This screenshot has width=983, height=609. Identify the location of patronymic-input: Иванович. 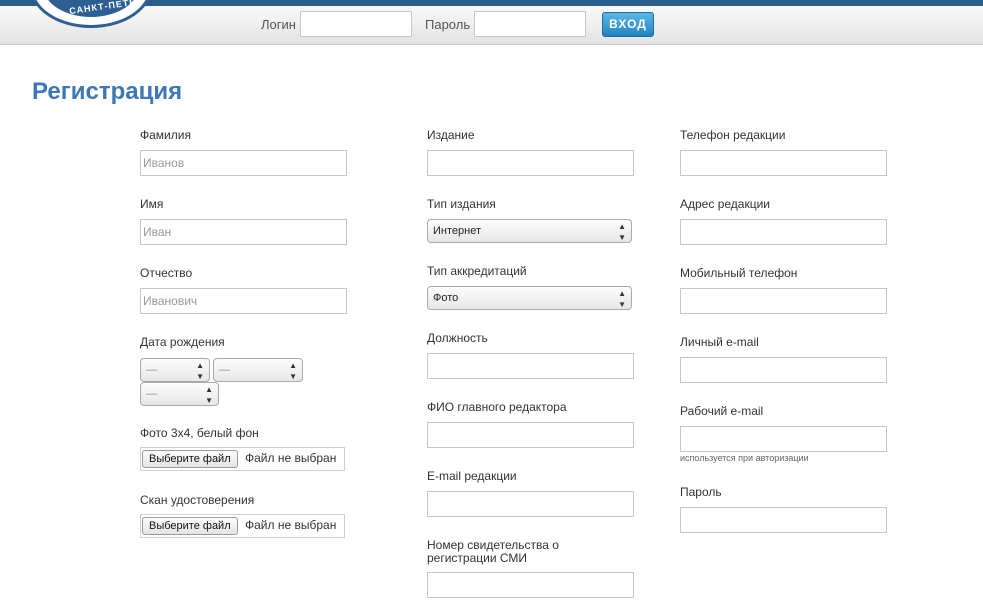
(243, 301).